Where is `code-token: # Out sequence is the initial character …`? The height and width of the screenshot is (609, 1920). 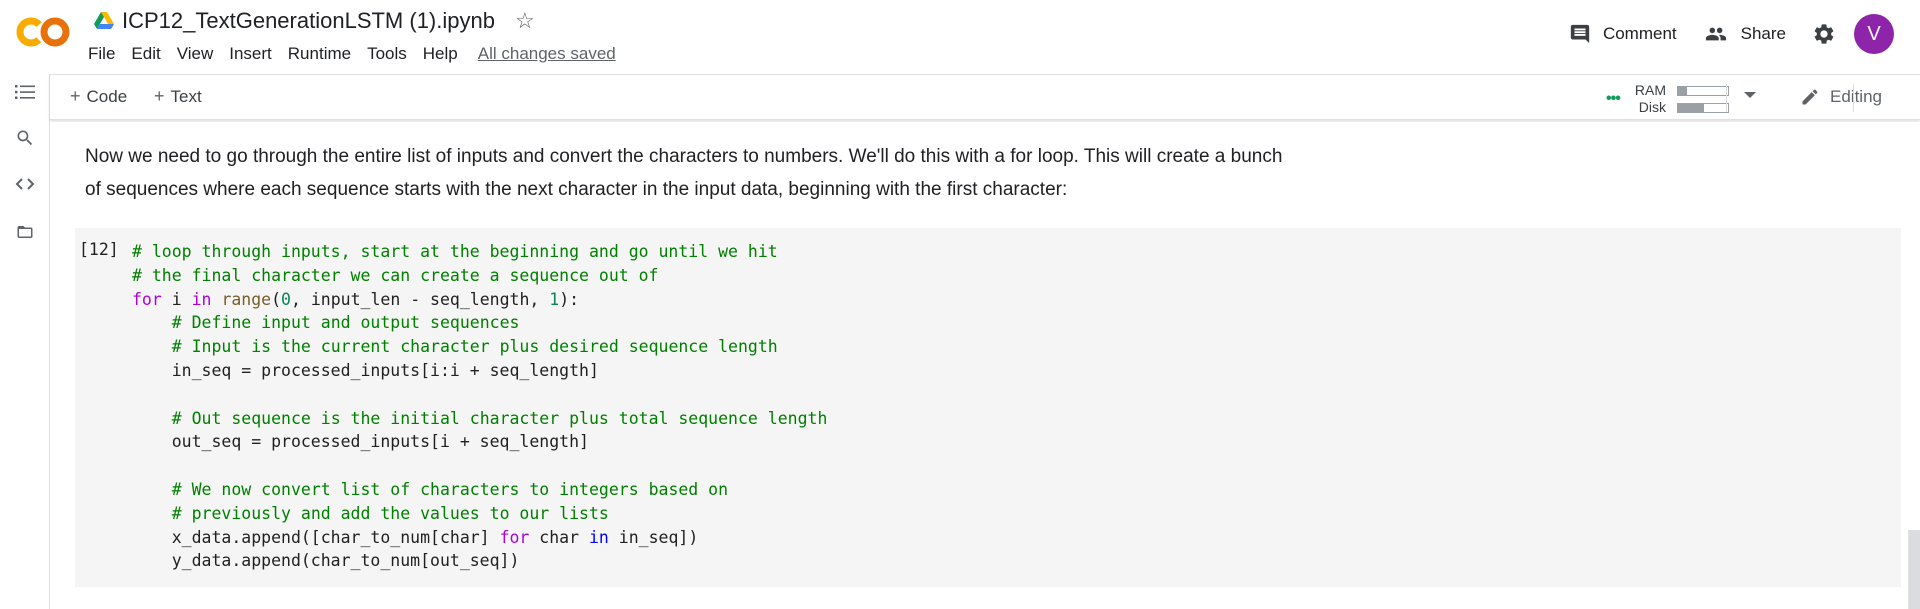 code-token: # Out sequence is the initial character … is located at coordinates (499, 418).